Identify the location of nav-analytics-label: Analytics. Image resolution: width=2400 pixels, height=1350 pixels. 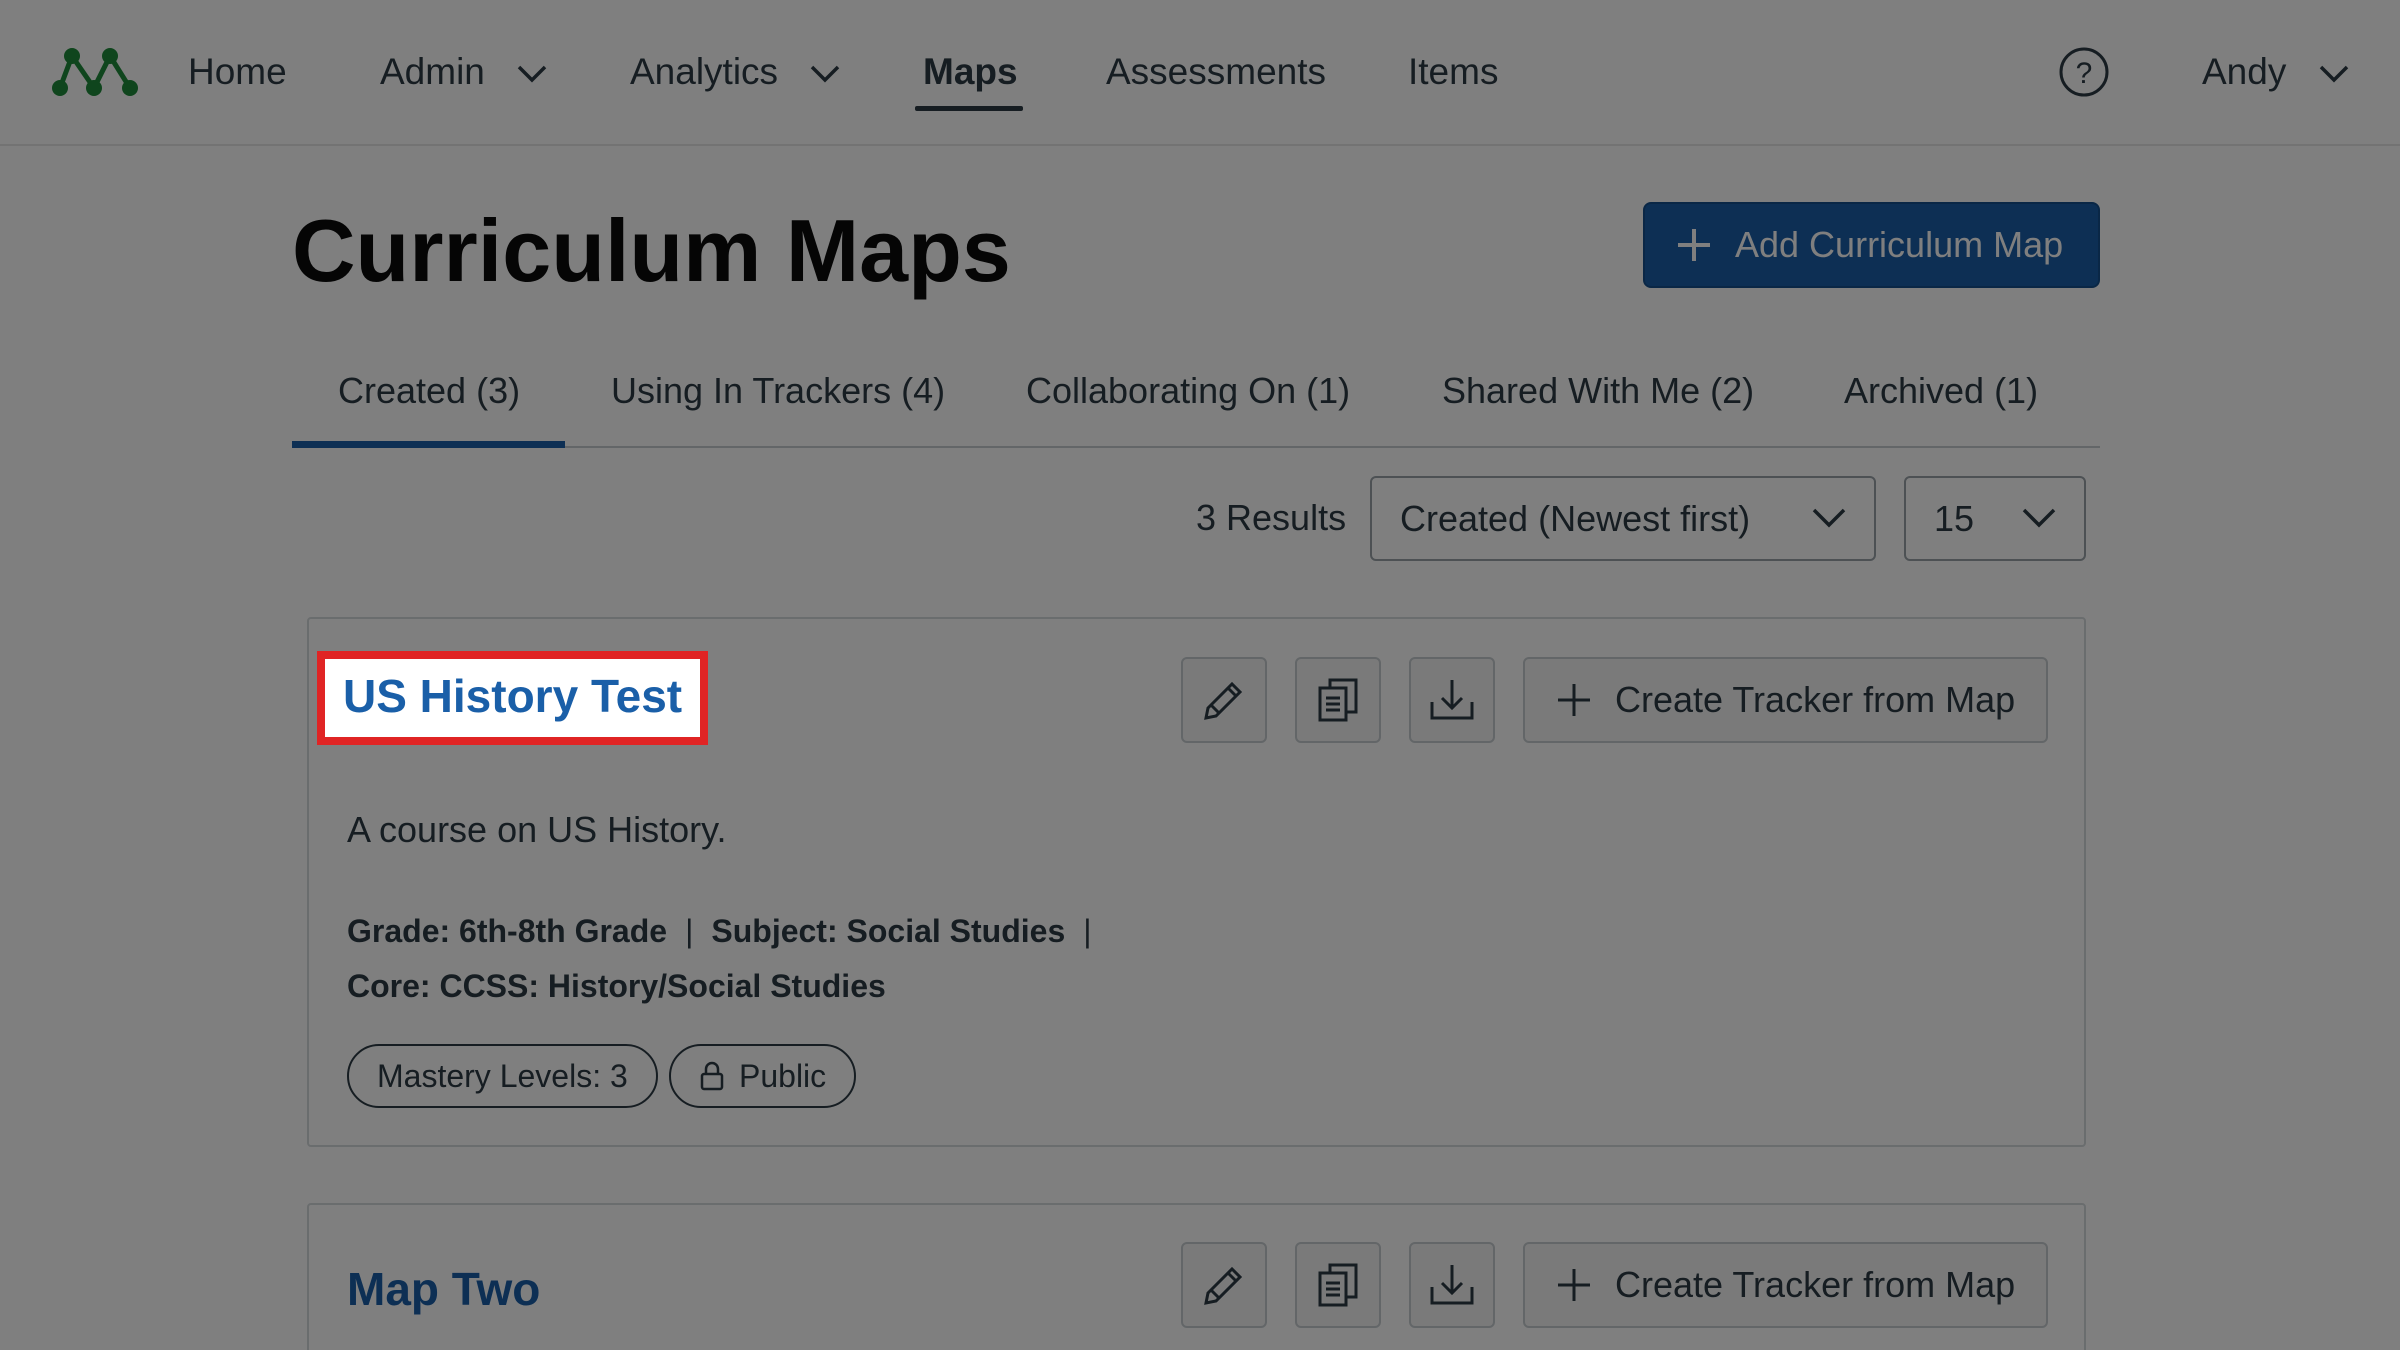
(704, 71).